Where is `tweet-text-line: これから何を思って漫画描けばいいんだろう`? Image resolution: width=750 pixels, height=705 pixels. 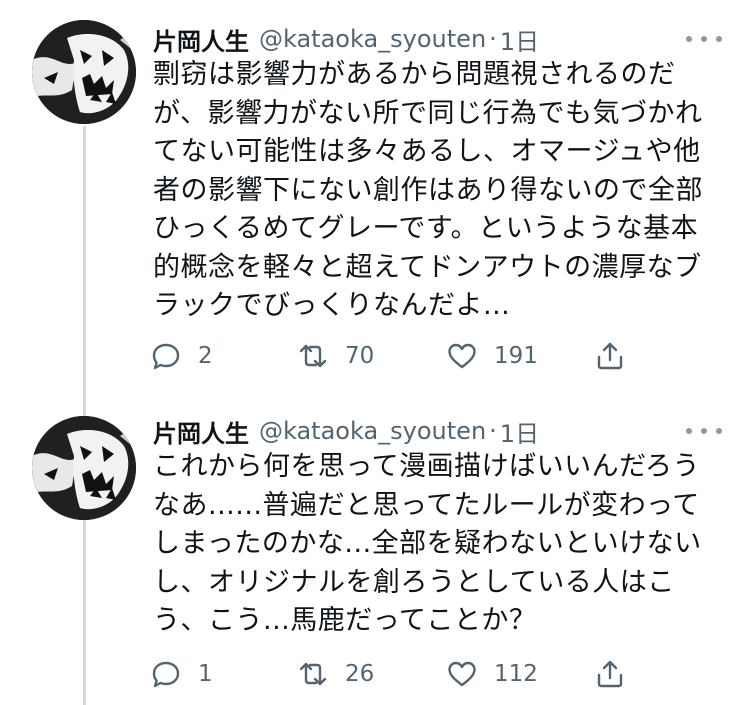 tweet-text-line: これから何を思って漫画描けばいいんだろう is located at coordinates (427, 466).